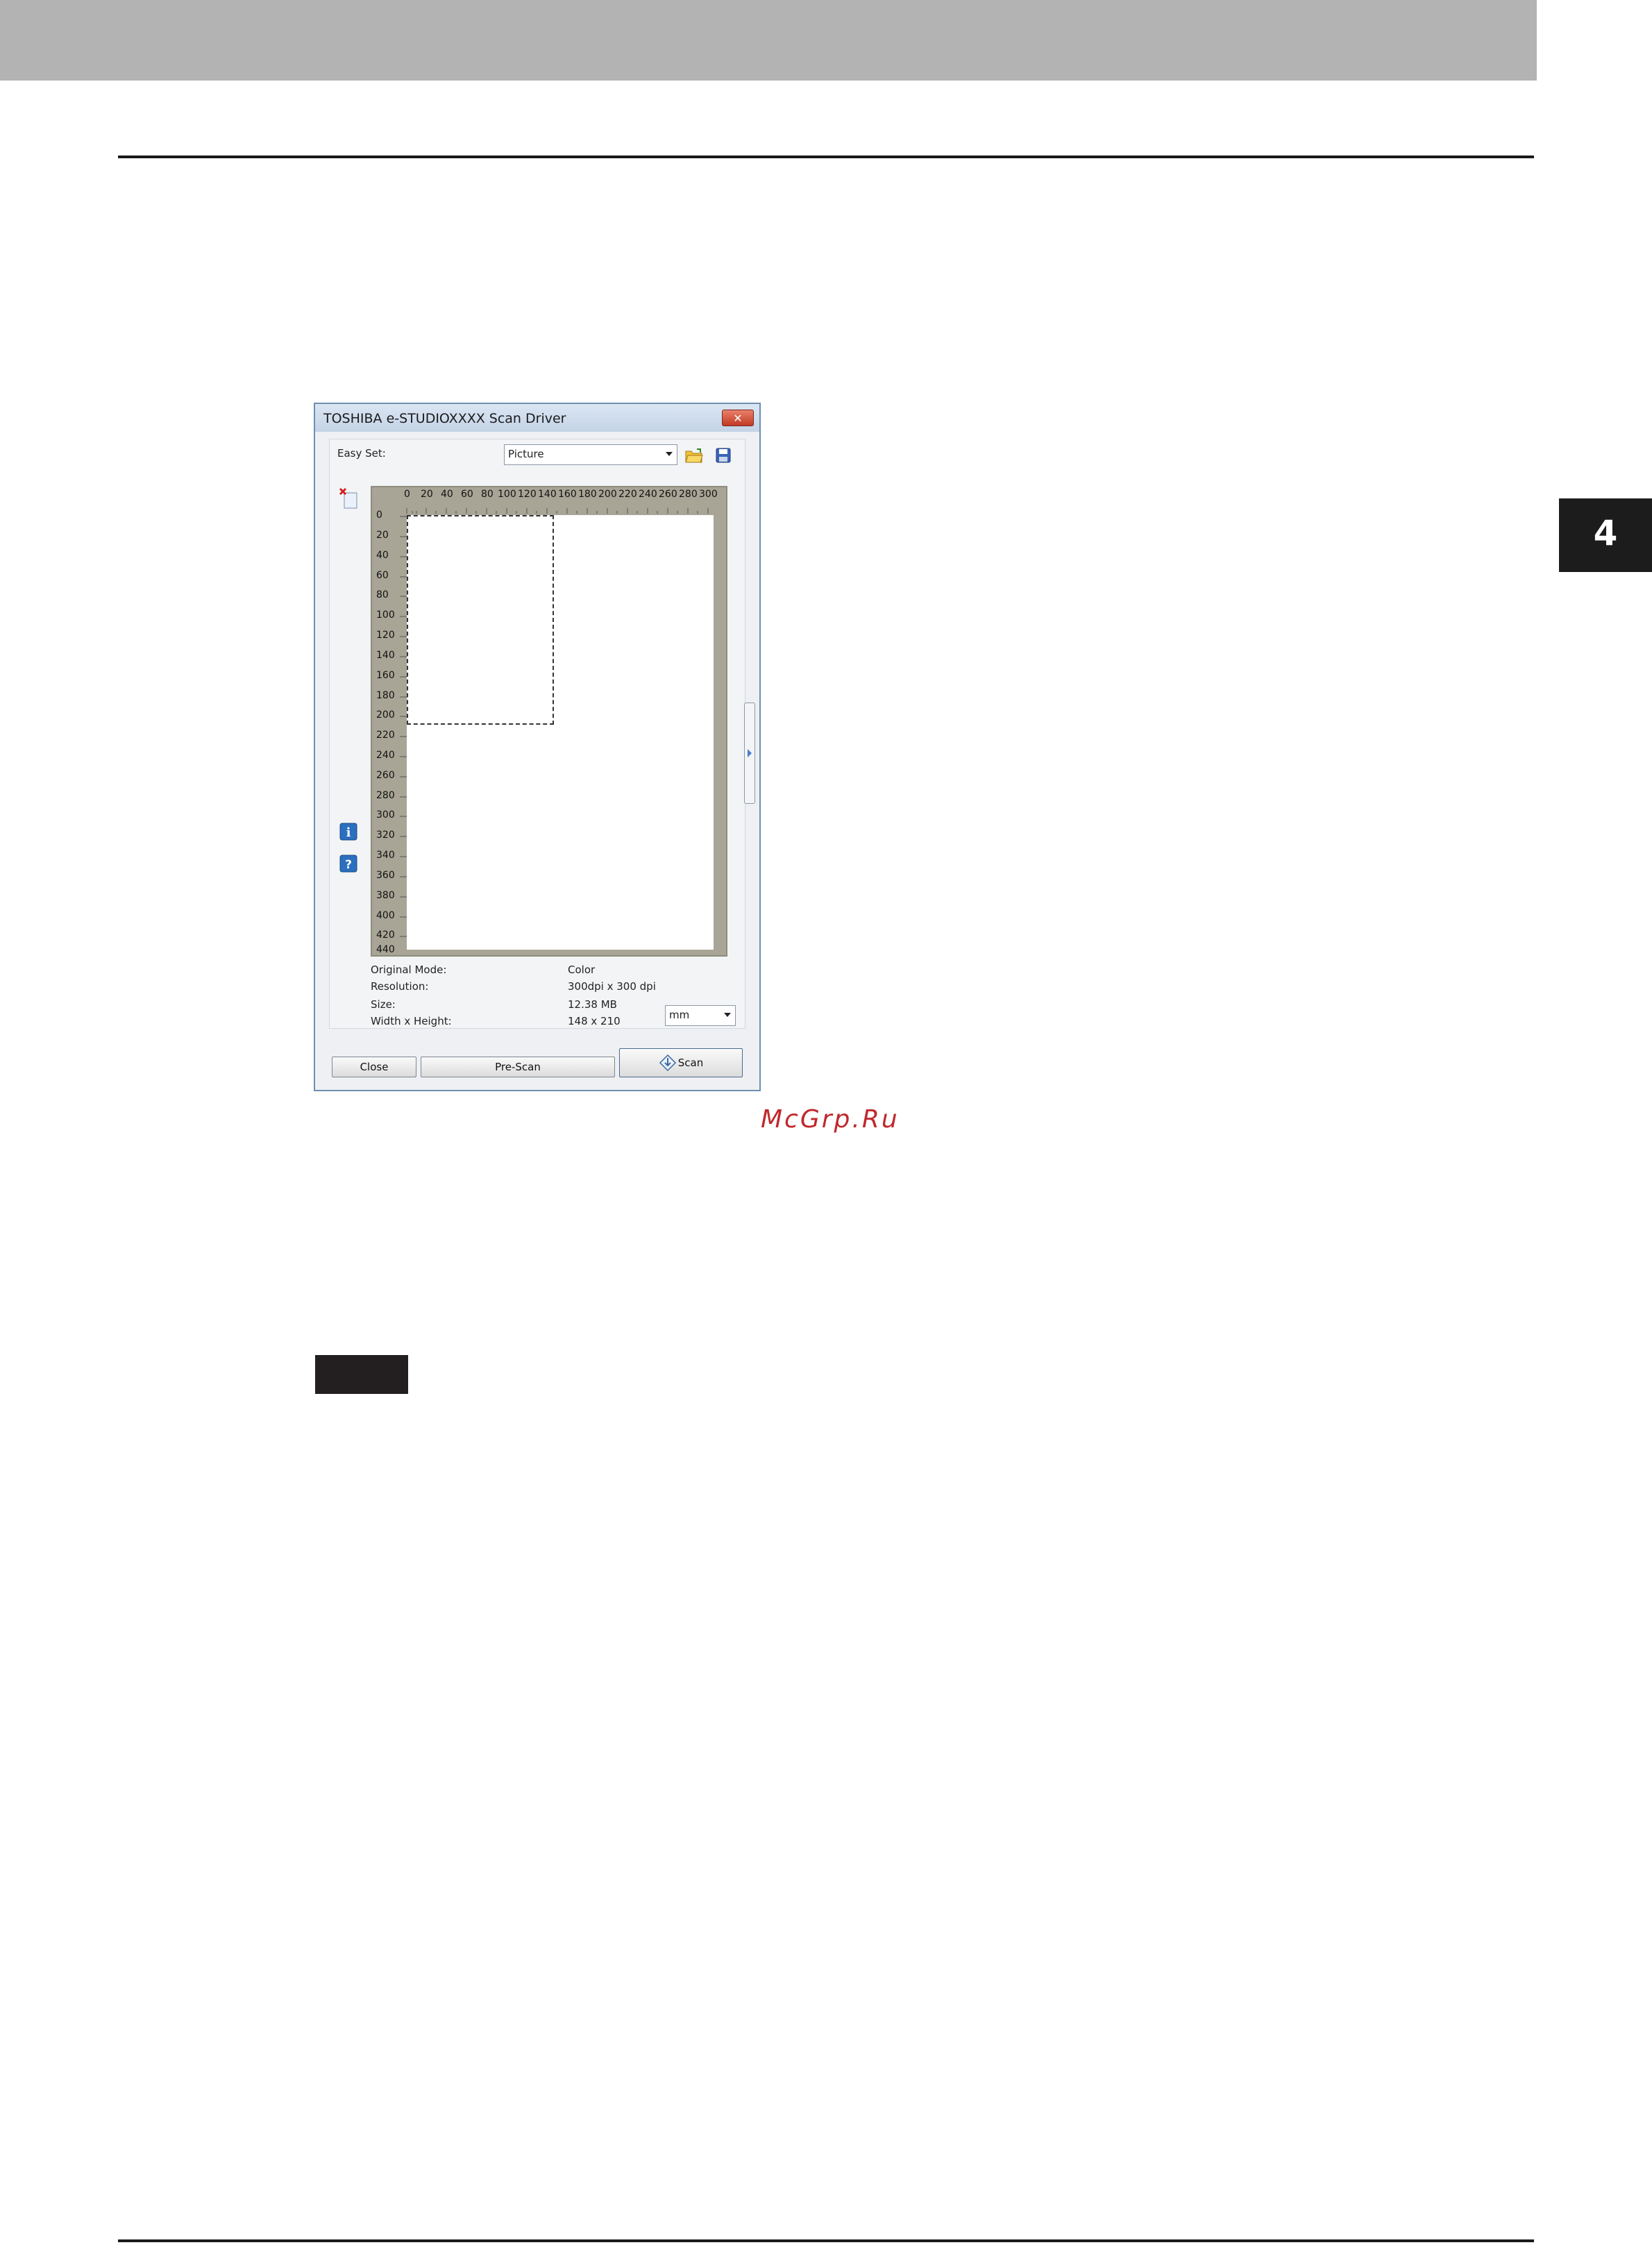 This screenshot has height=2245, width=1652. Describe the element at coordinates (379, 515) in the screenshot. I see `ruler-left-0: 0` at that location.